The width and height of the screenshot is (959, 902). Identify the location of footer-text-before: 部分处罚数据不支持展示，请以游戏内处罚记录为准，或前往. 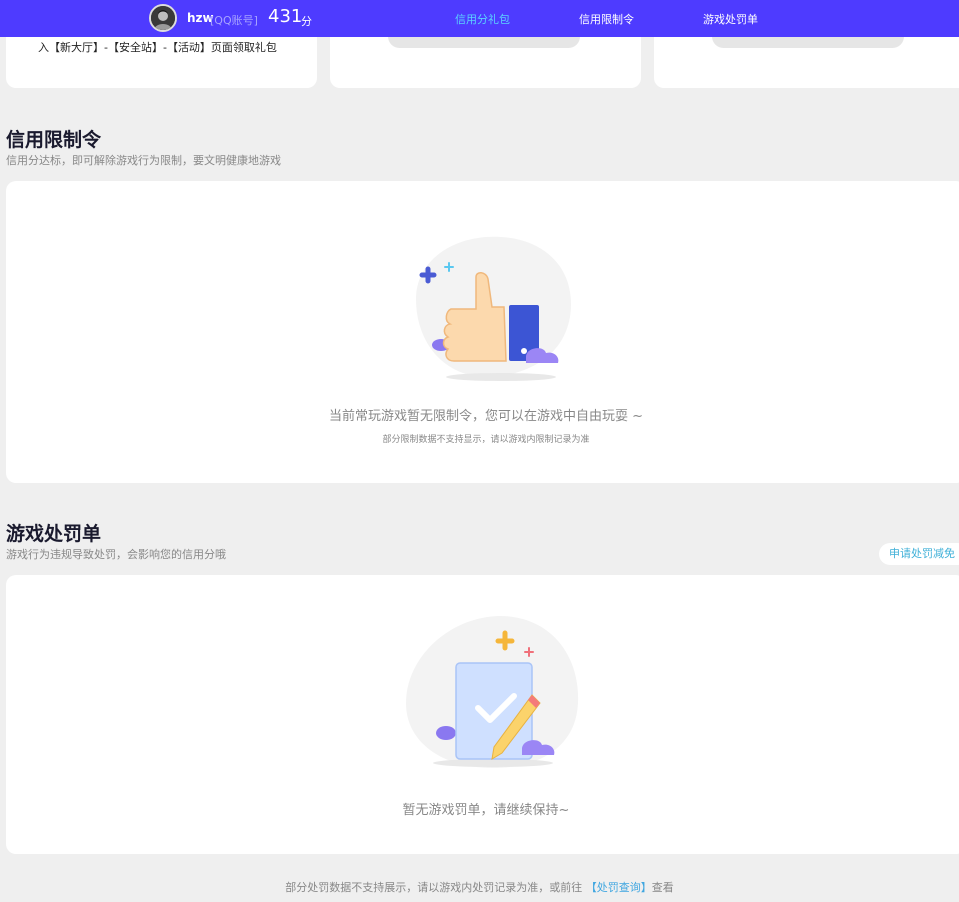
(434, 887).